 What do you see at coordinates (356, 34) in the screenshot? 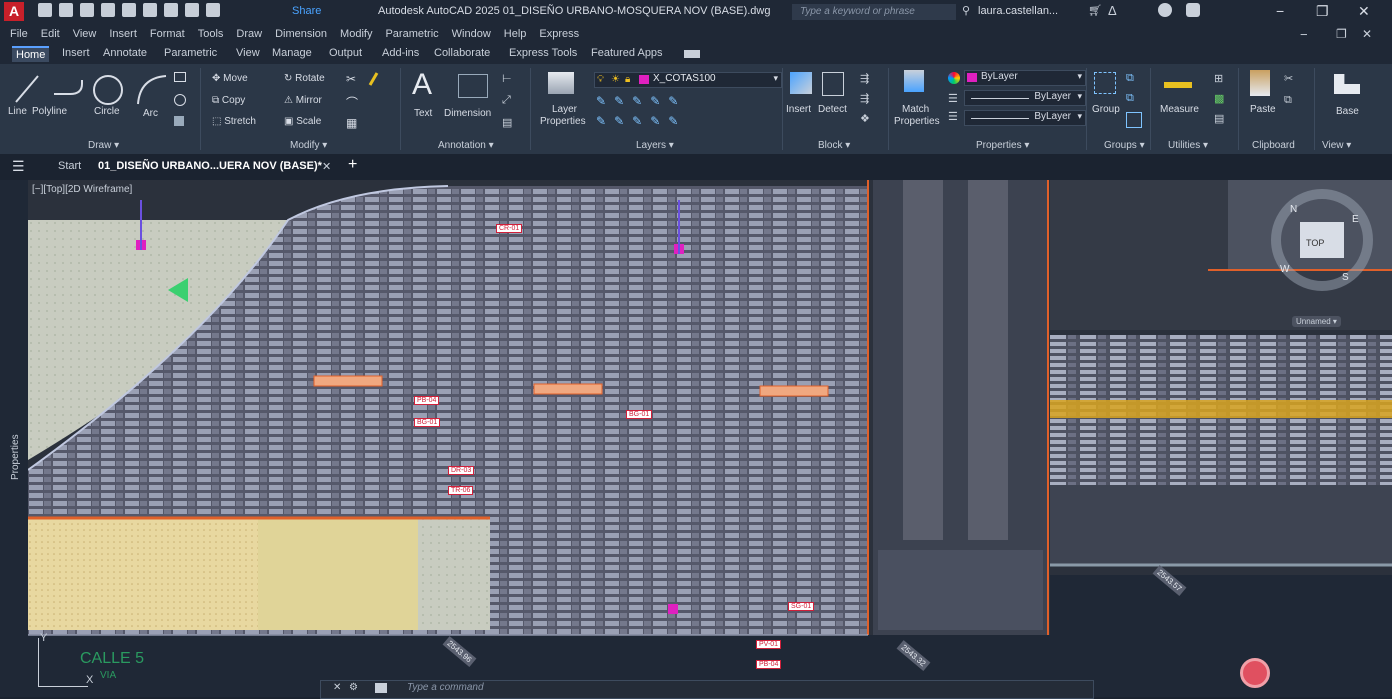
I see `menu-modify: Modify` at bounding box center [356, 34].